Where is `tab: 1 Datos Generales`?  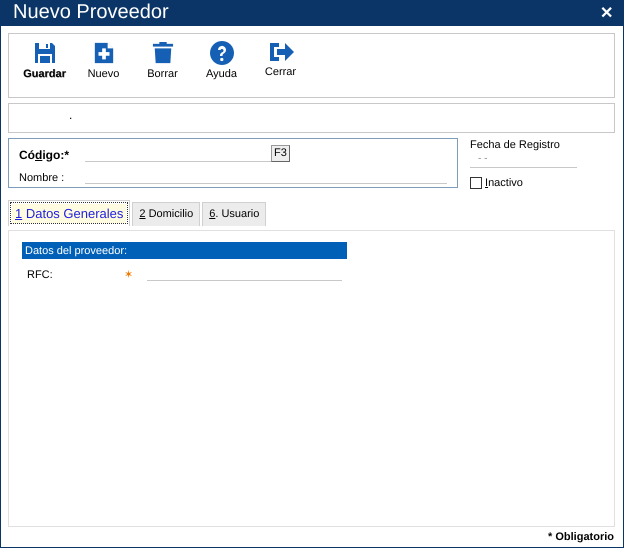
tab: 1 Datos Generales is located at coordinates (69, 213).